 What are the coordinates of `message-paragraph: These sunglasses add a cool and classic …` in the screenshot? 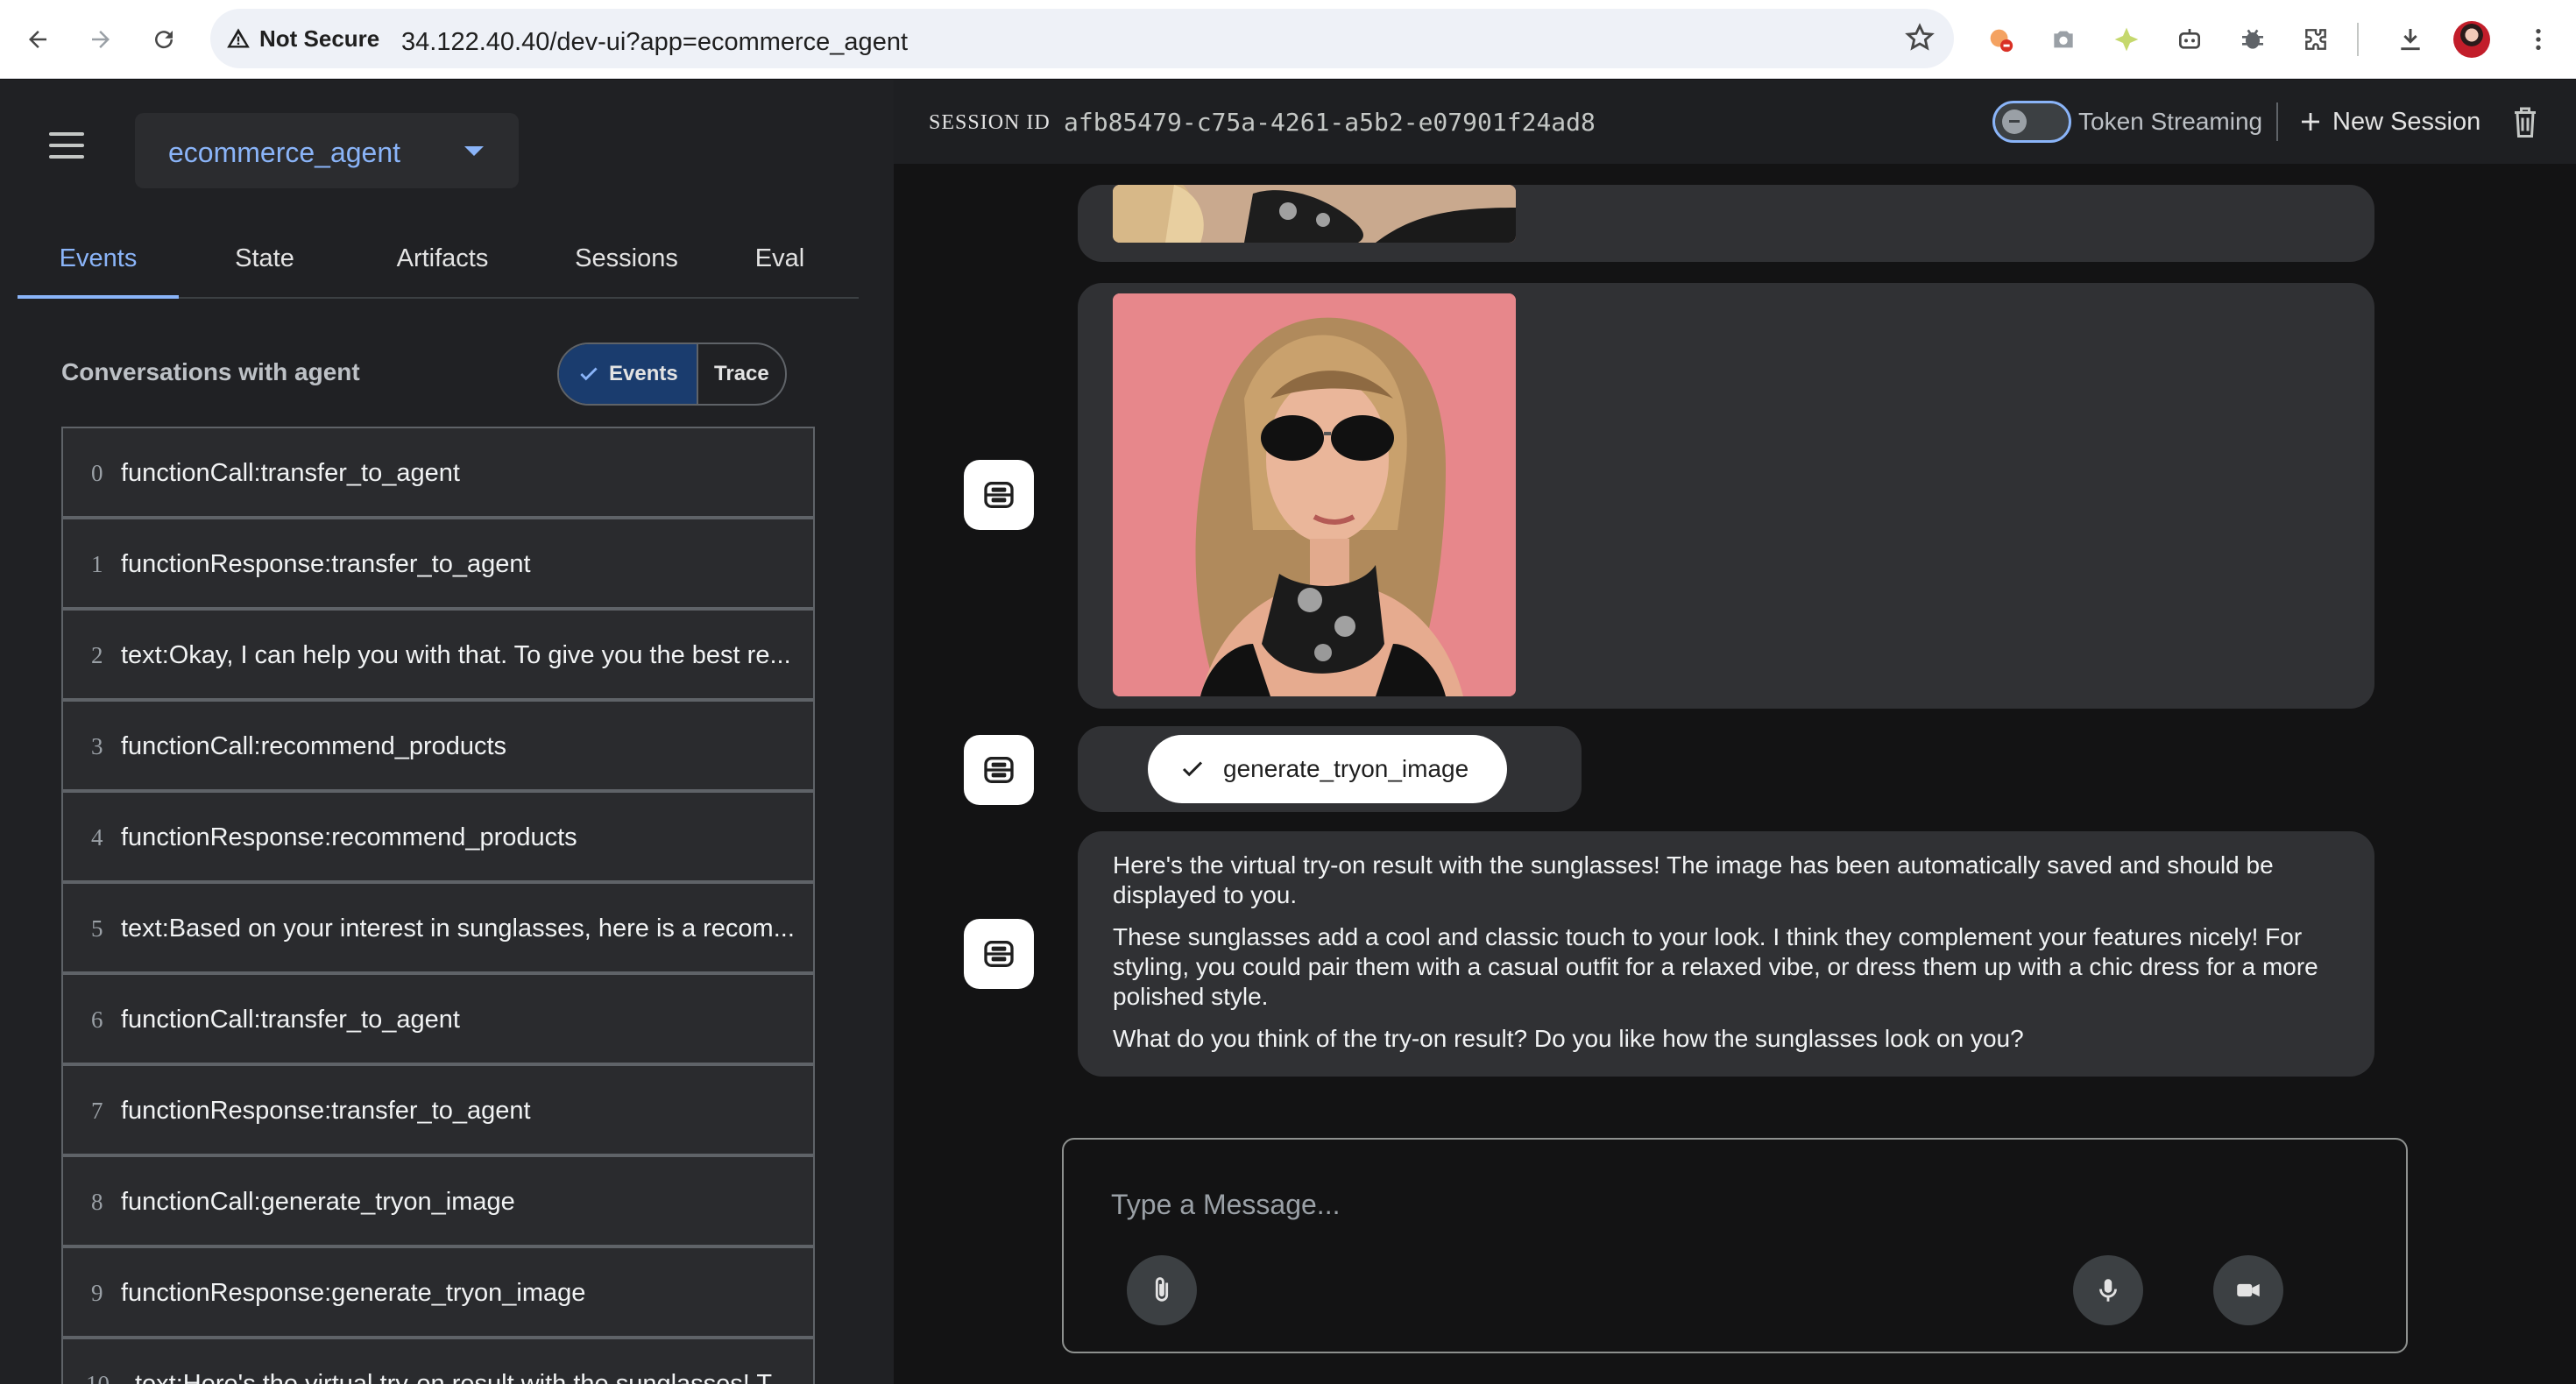 It's located at (1715, 966).